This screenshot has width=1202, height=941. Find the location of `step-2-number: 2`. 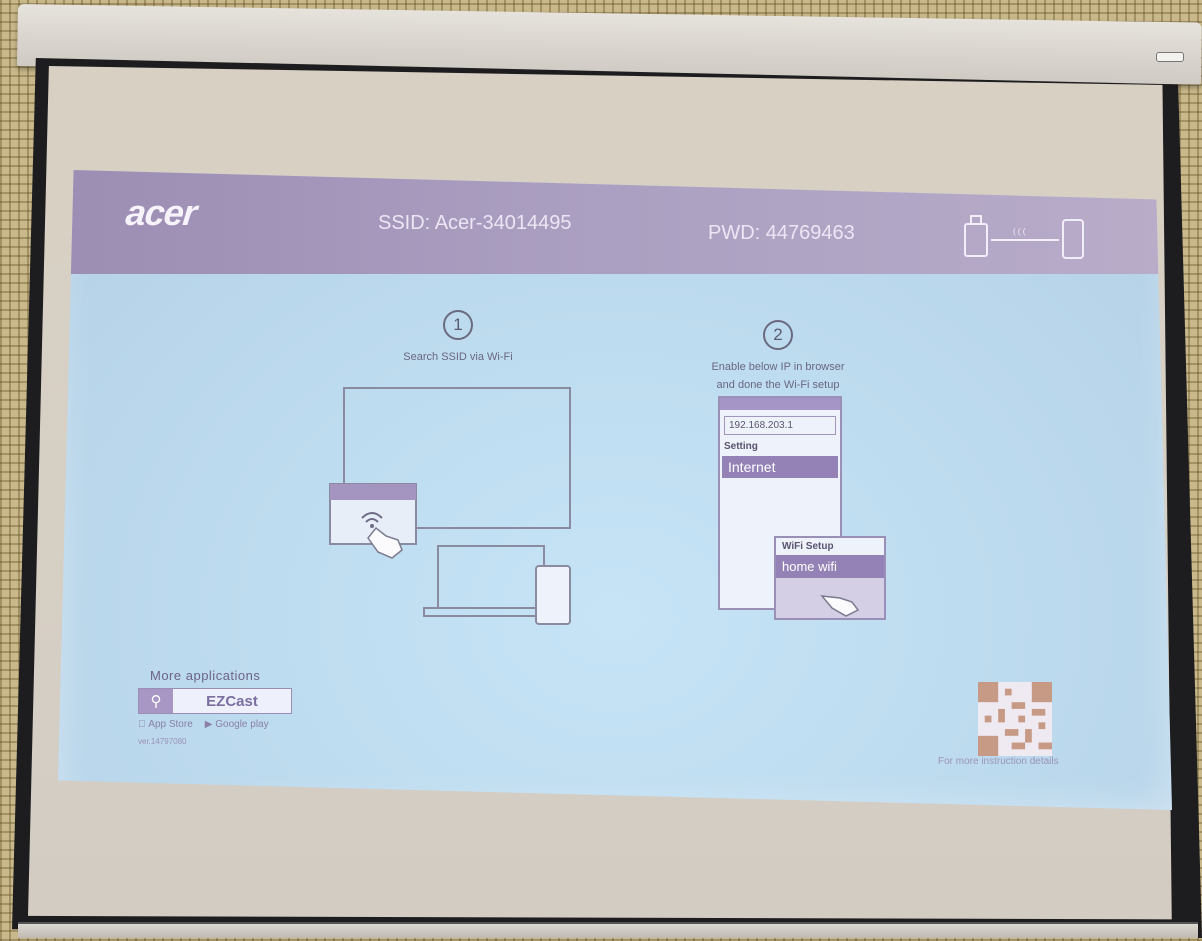

step-2-number: 2 is located at coordinates (778, 335).